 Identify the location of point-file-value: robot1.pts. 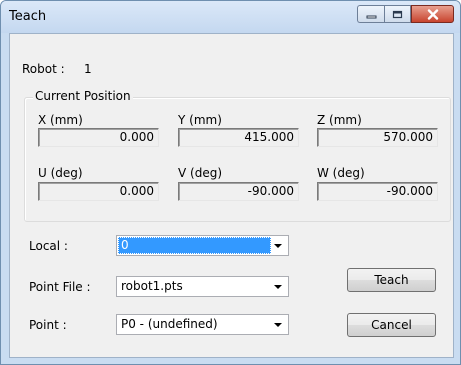
(152, 286).